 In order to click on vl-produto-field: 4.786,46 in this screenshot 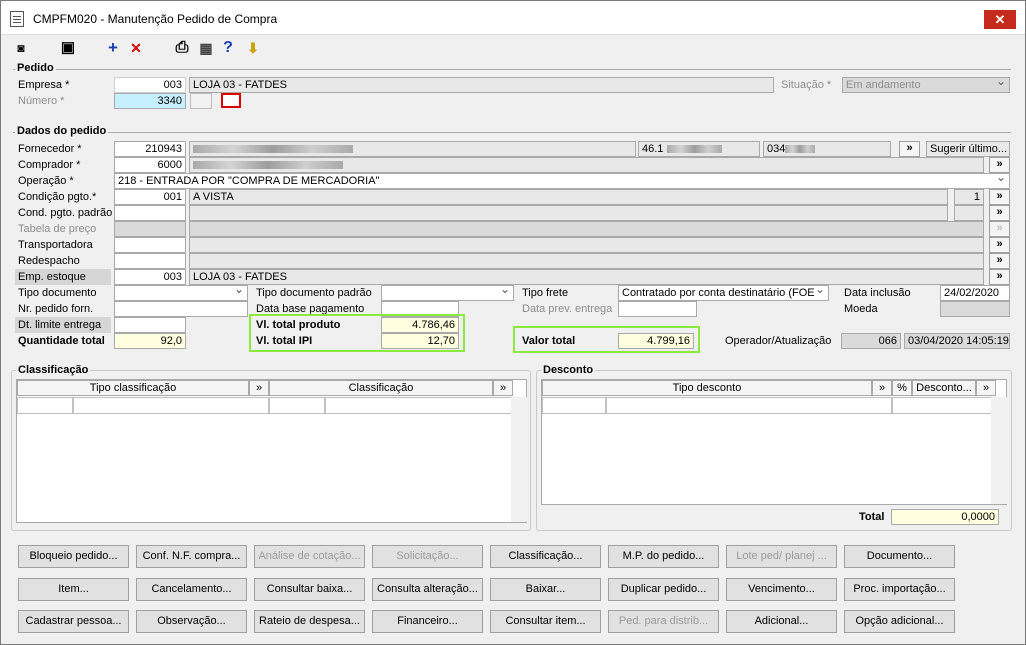, I will do `click(420, 325)`.